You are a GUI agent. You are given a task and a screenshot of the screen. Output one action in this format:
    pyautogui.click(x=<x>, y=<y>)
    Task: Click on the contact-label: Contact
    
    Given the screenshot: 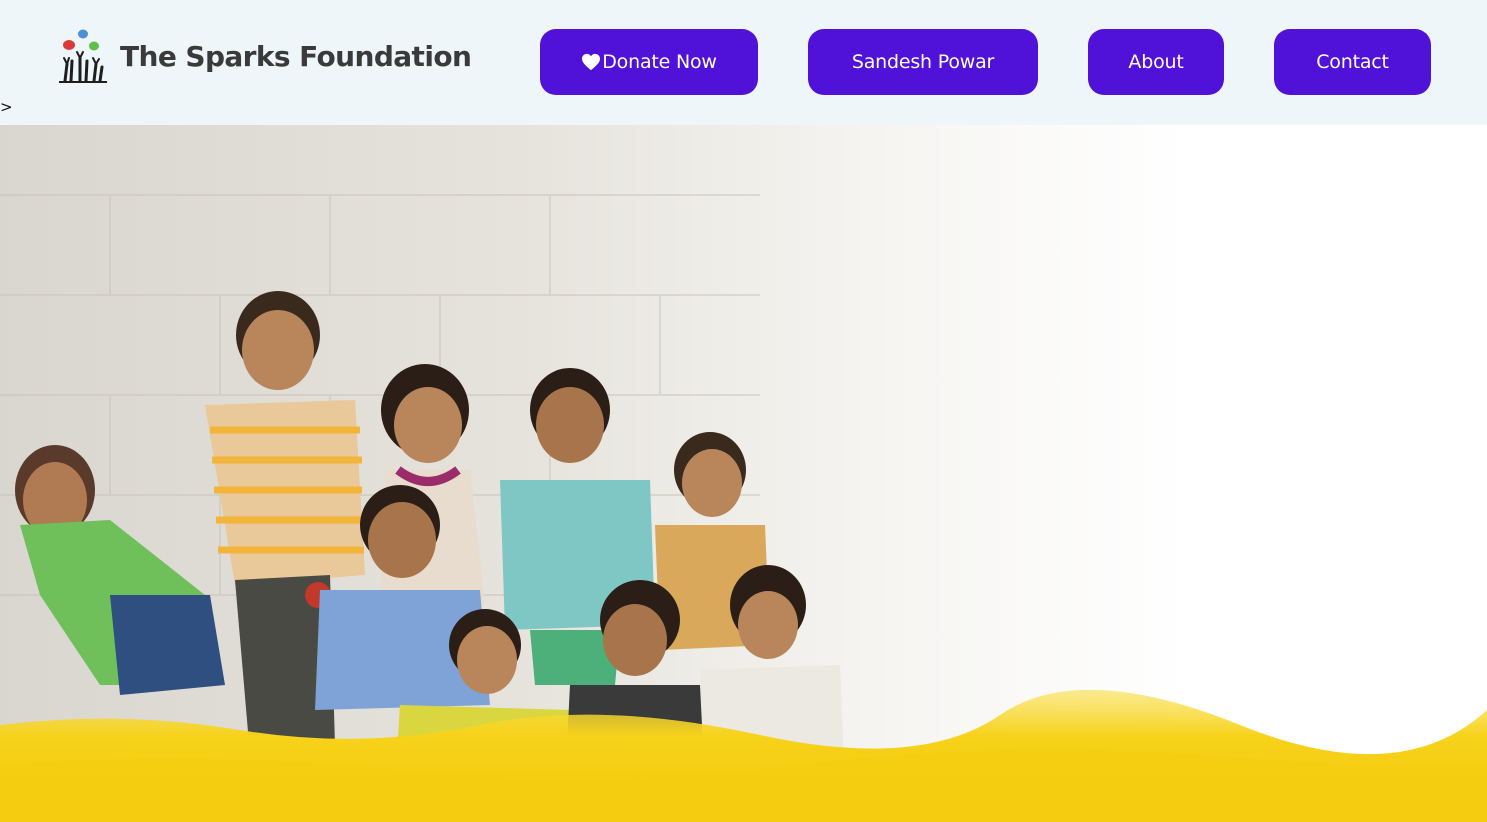 What is the action you would take?
    pyautogui.click(x=1352, y=62)
    